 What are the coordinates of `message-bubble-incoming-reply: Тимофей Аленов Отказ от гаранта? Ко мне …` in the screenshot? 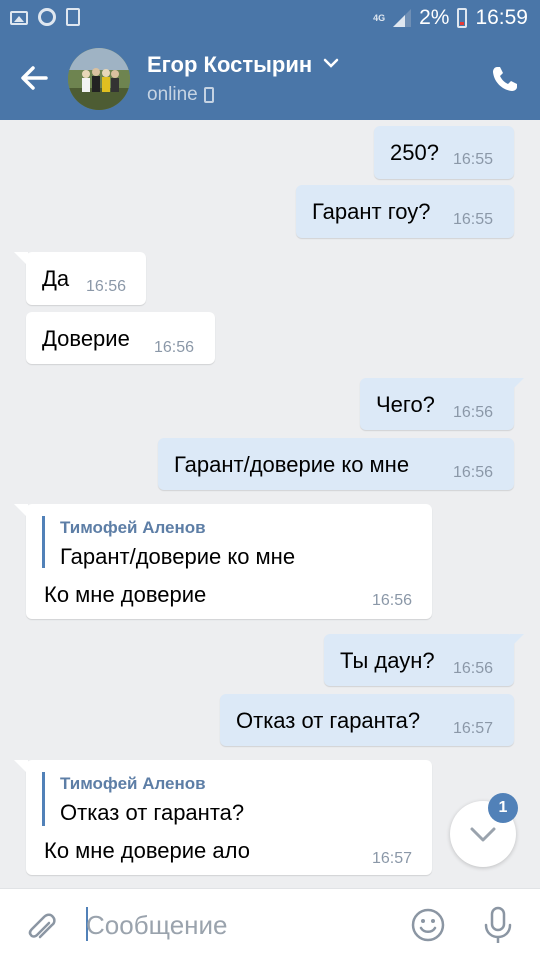 It's located at (223, 817).